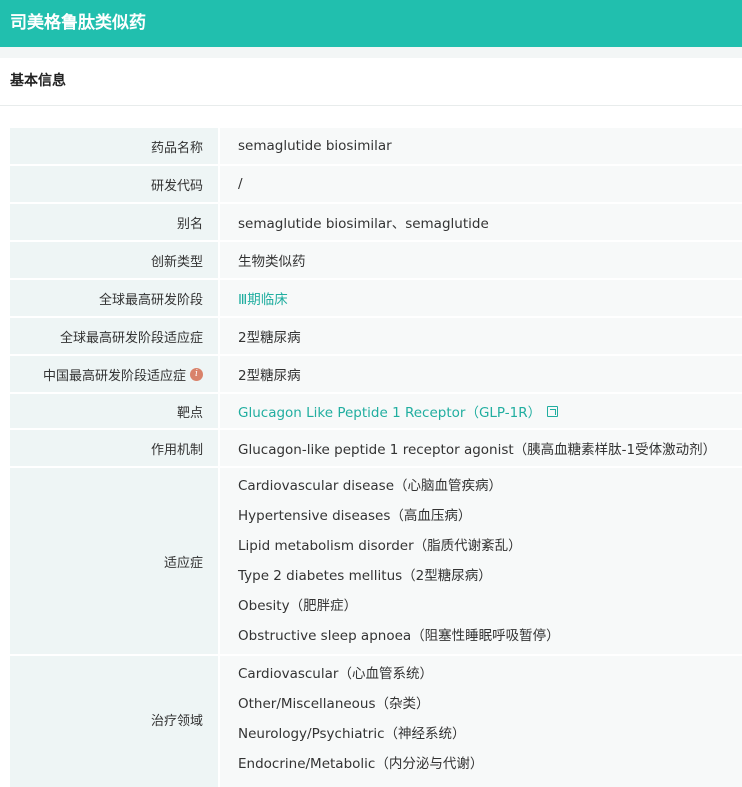  Describe the element at coordinates (114, 222) in the screenshot. I see `row-label: 别名` at that location.